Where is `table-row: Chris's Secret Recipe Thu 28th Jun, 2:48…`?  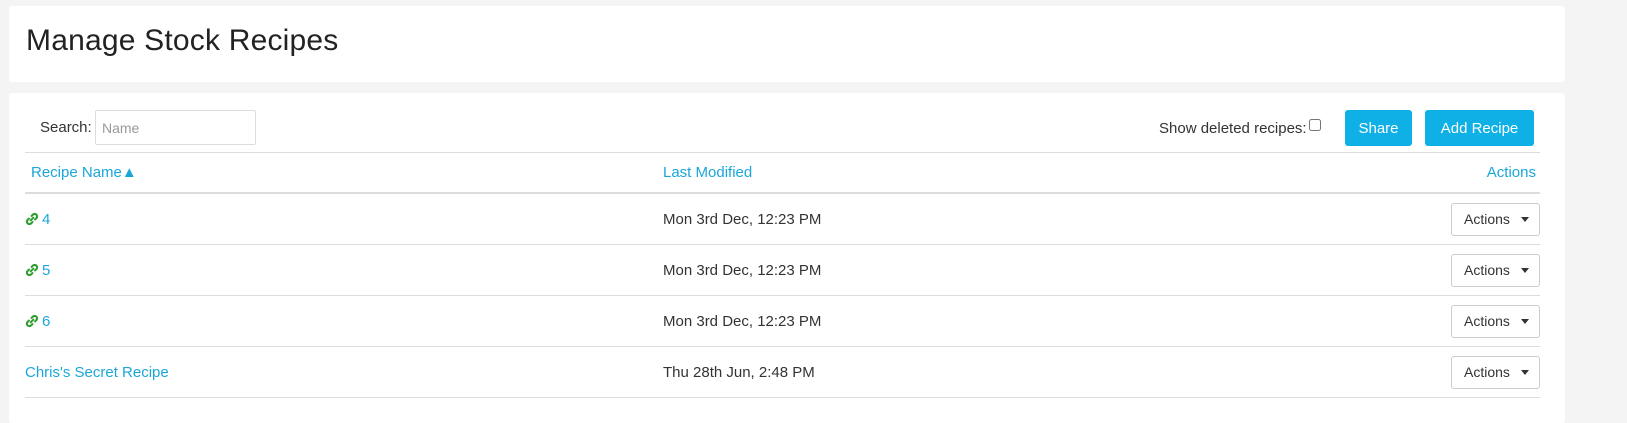
table-row: Chris's Secret Recipe Thu 28th Jun, 2:48… is located at coordinates (782, 372).